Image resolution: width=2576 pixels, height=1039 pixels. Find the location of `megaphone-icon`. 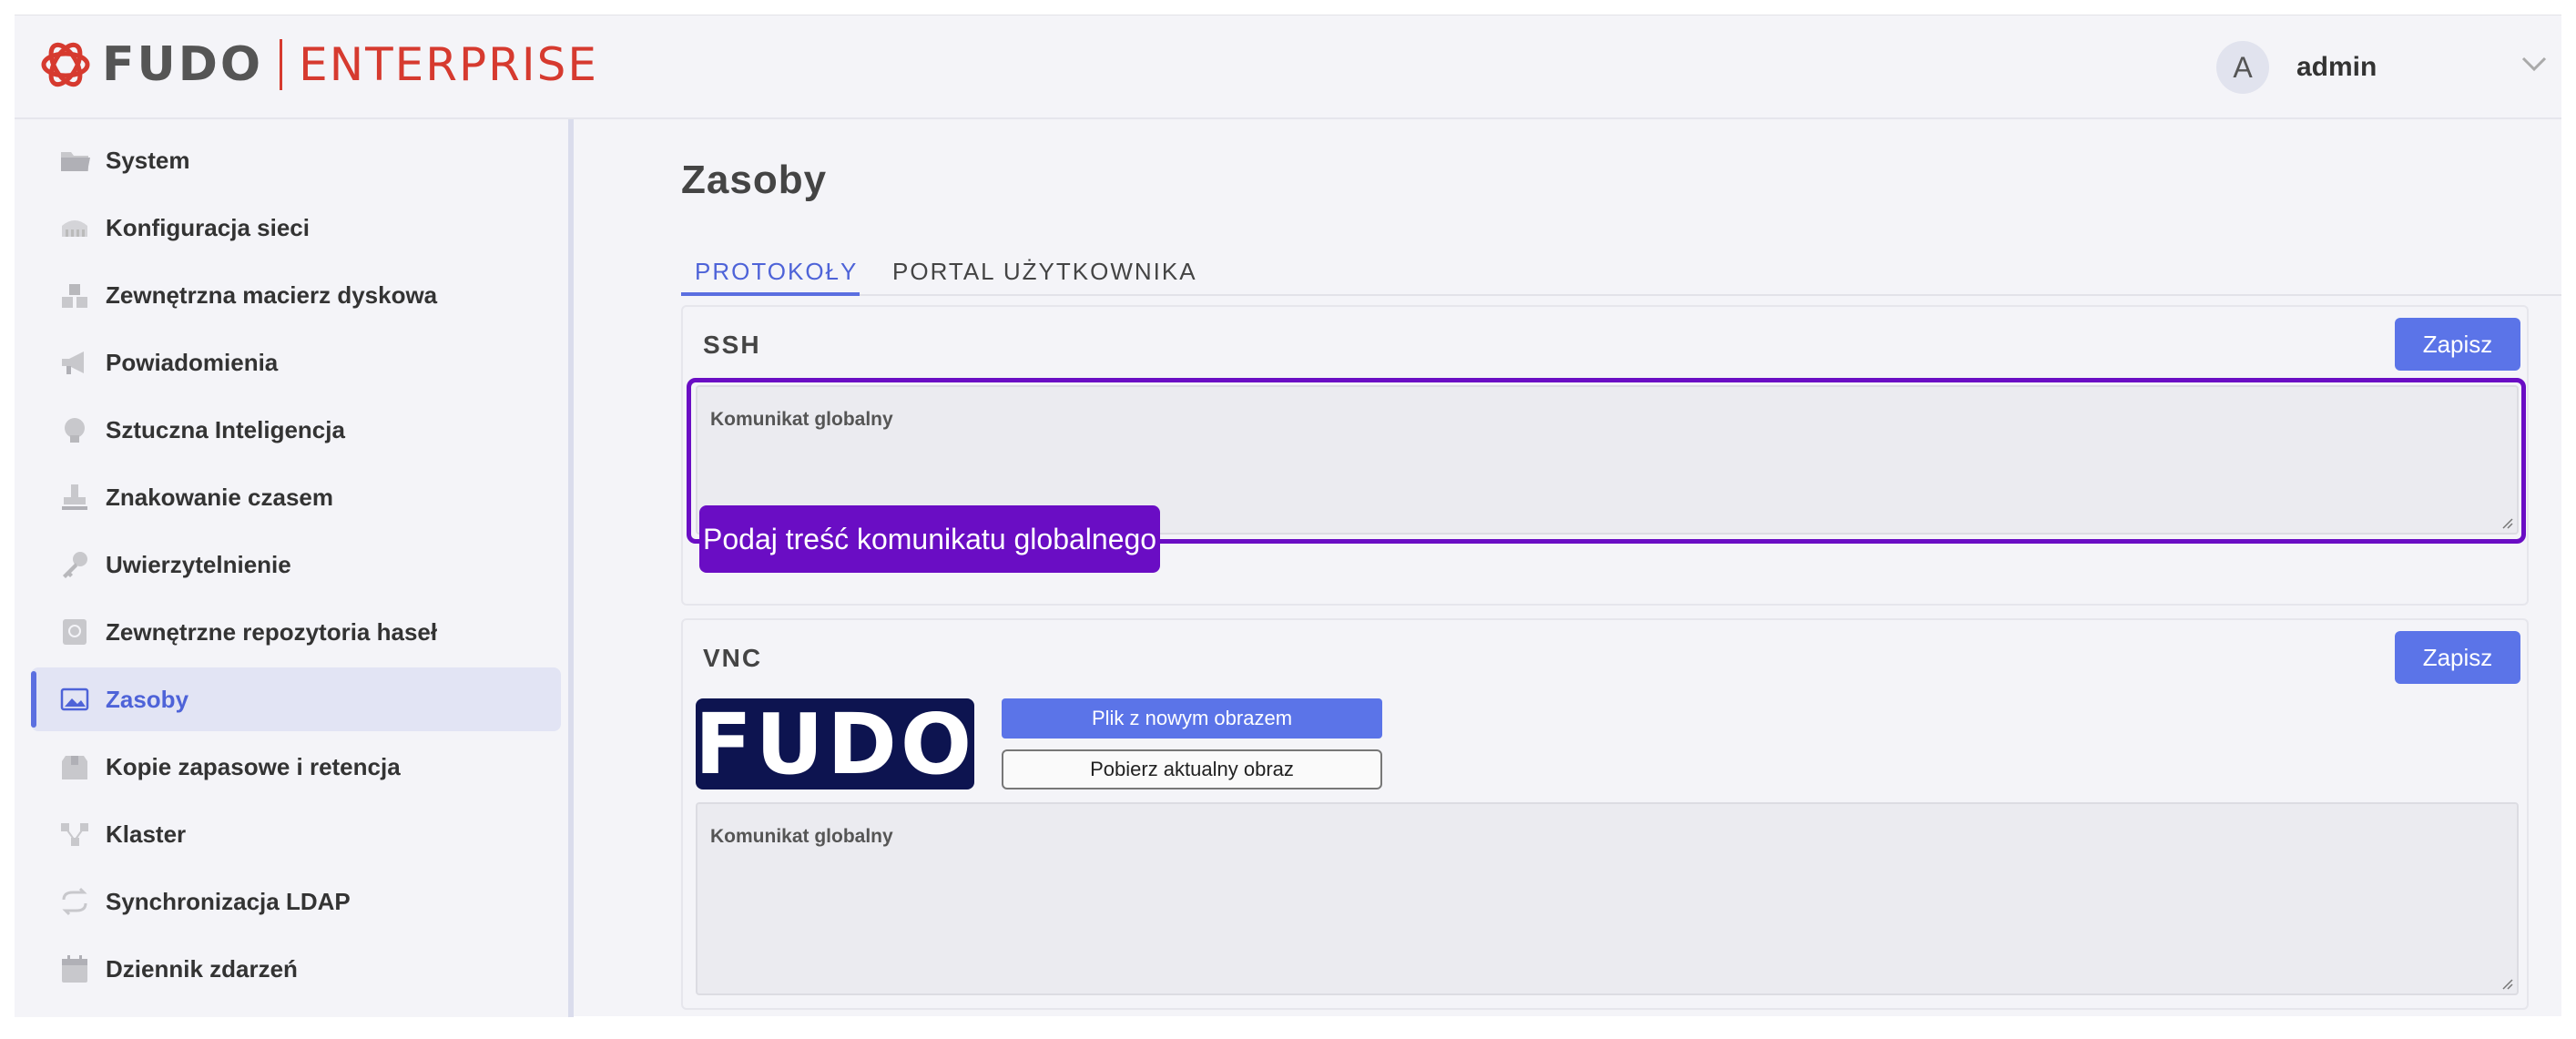

megaphone-icon is located at coordinates (73, 362).